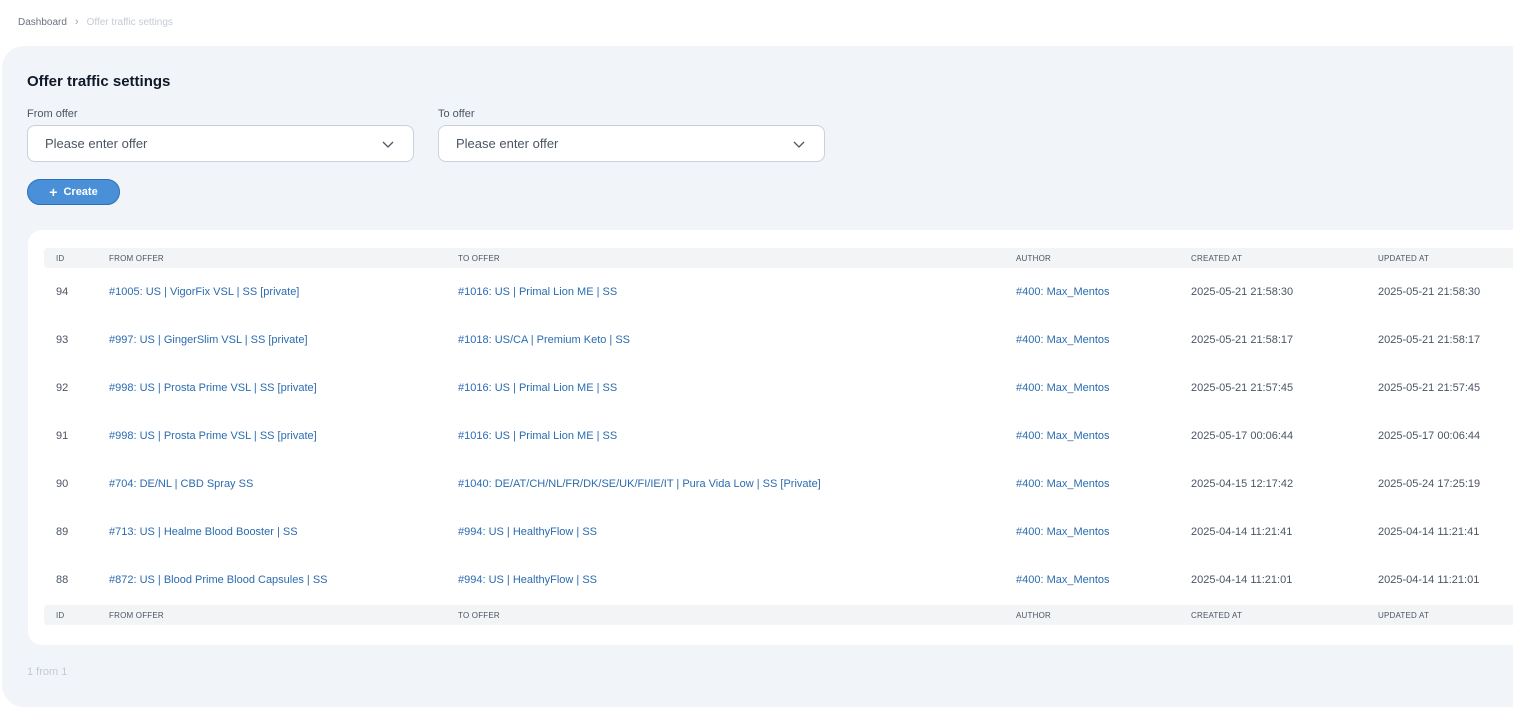 Image resolution: width=1513 pixels, height=717 pixels. I want to click on cell-updated-at: 2025-05-21 21:57:45, so click(1429, 388).